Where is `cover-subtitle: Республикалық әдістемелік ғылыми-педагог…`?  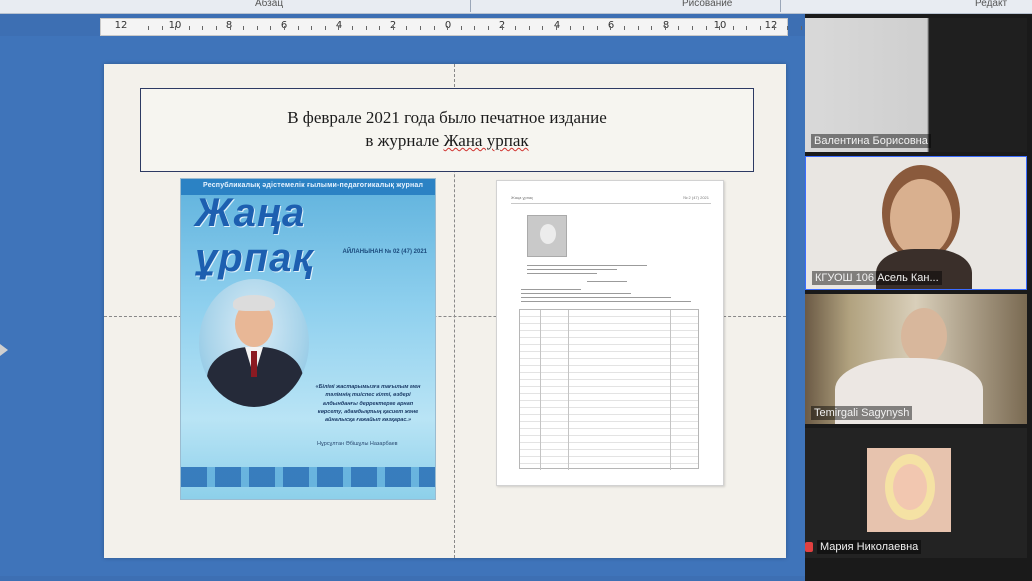
cover-subtitle: Республикалық әдістемелік ғылыми-педагог… is located at coordinates (313, 185).